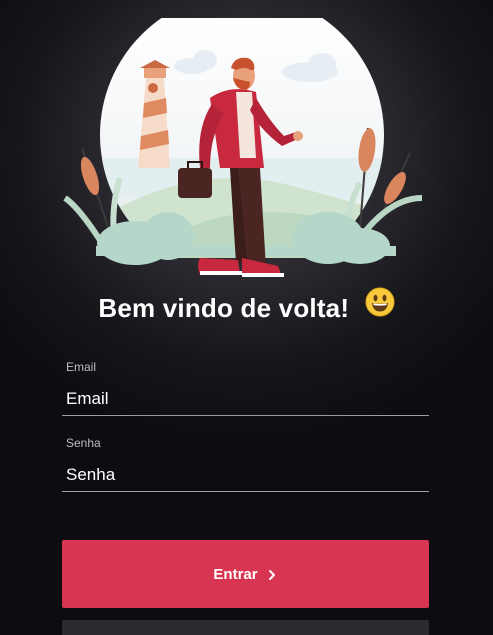 Image resolution: width=493 pixels, height=635 pixels. Describe the element at coordinates (245, 471) in the screenshot. I see `password-input` at that location.